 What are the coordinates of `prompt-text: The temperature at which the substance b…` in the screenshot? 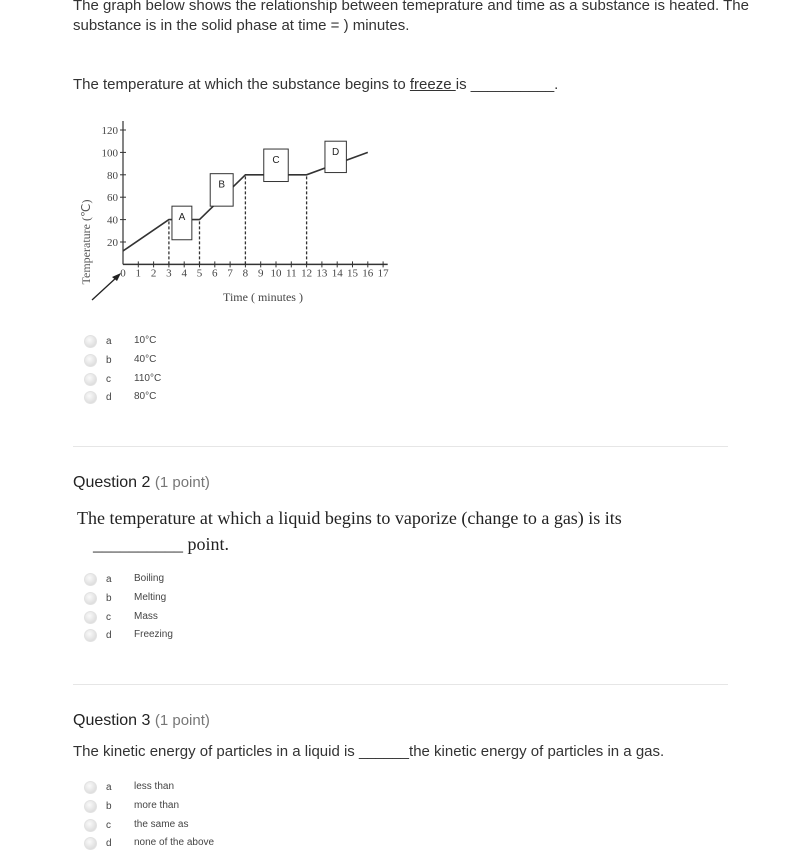 It's located at (241, 84).